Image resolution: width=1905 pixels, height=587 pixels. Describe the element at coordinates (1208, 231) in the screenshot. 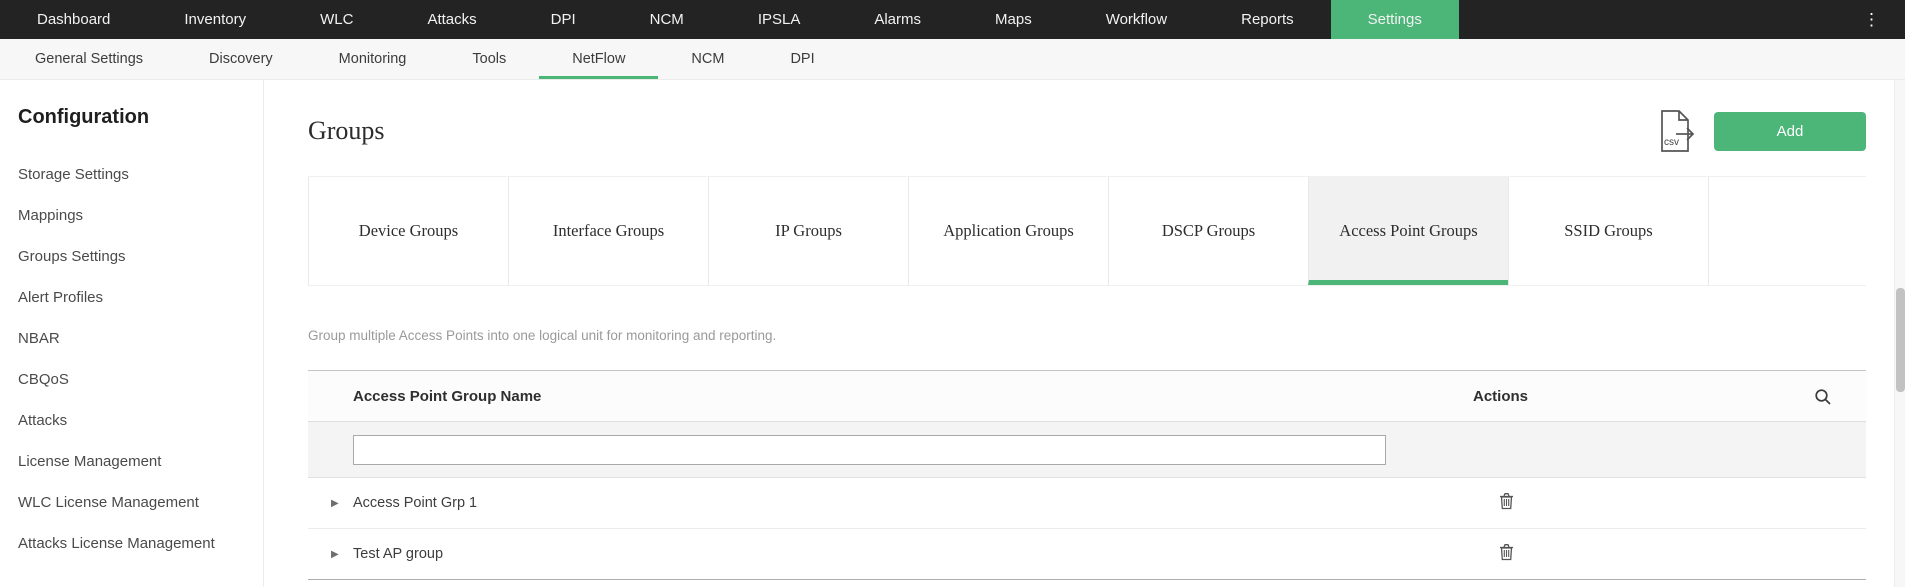

I see `tab-dscp-groups: DSCP Groups` at that location.